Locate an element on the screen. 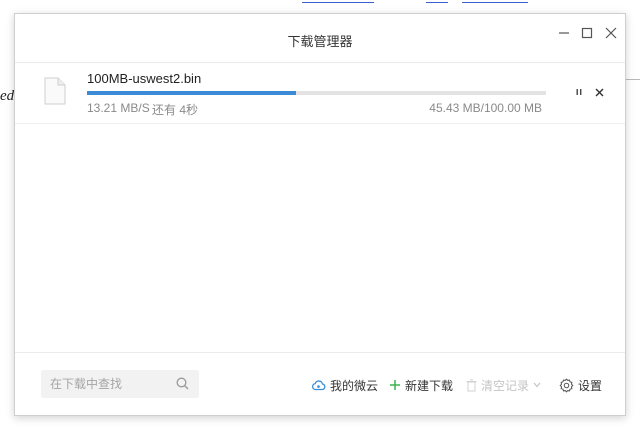  minimize-icon is located at coordinates (564, 33).